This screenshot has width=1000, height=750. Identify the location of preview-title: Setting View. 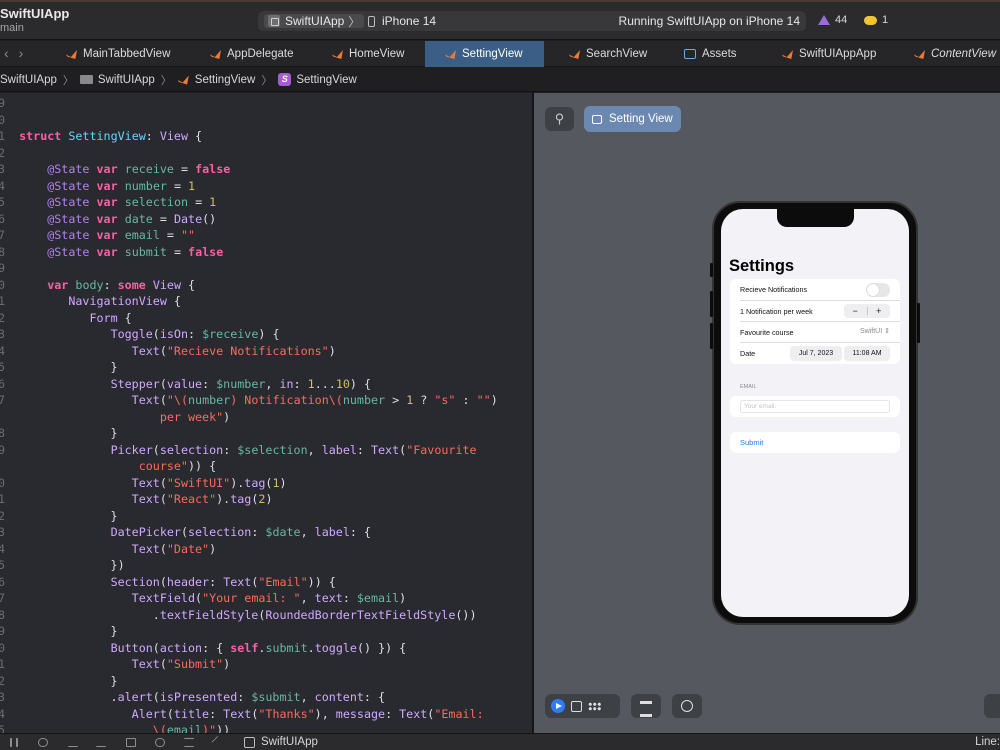
(641, 119).